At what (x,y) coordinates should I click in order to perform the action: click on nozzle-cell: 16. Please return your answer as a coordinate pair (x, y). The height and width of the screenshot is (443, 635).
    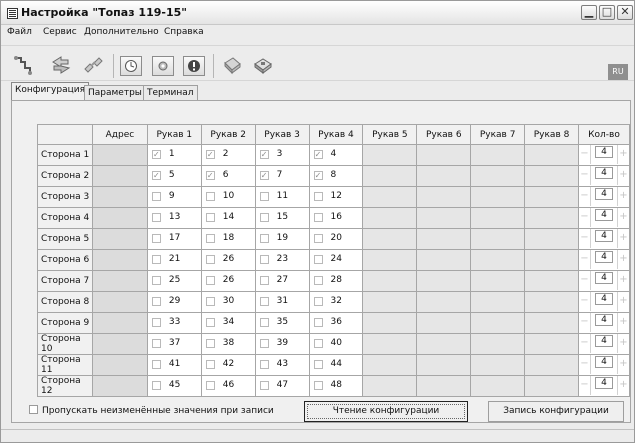
    Looking at the image, I should click on (336, 218).